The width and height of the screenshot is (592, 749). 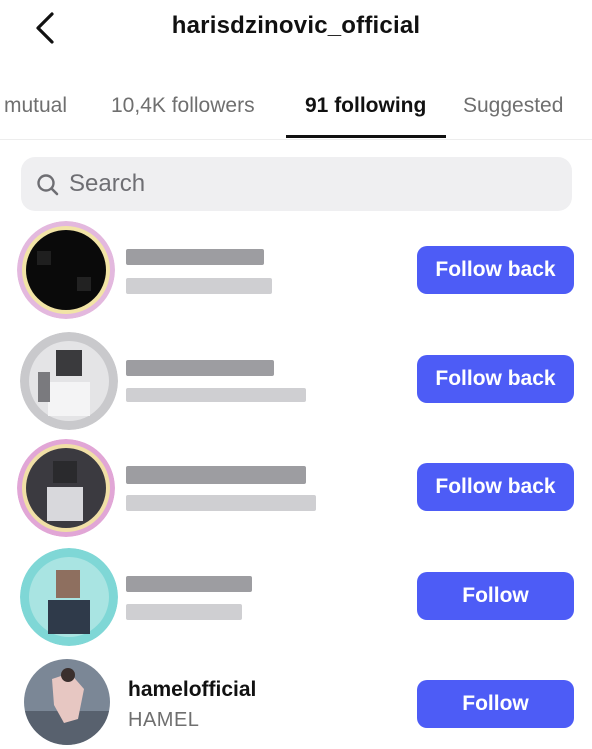 What do you see at coordinates (183, 106) in the screenshot?
I see `tab-followers: 10,4K followers` at bounding box center [183, 106].